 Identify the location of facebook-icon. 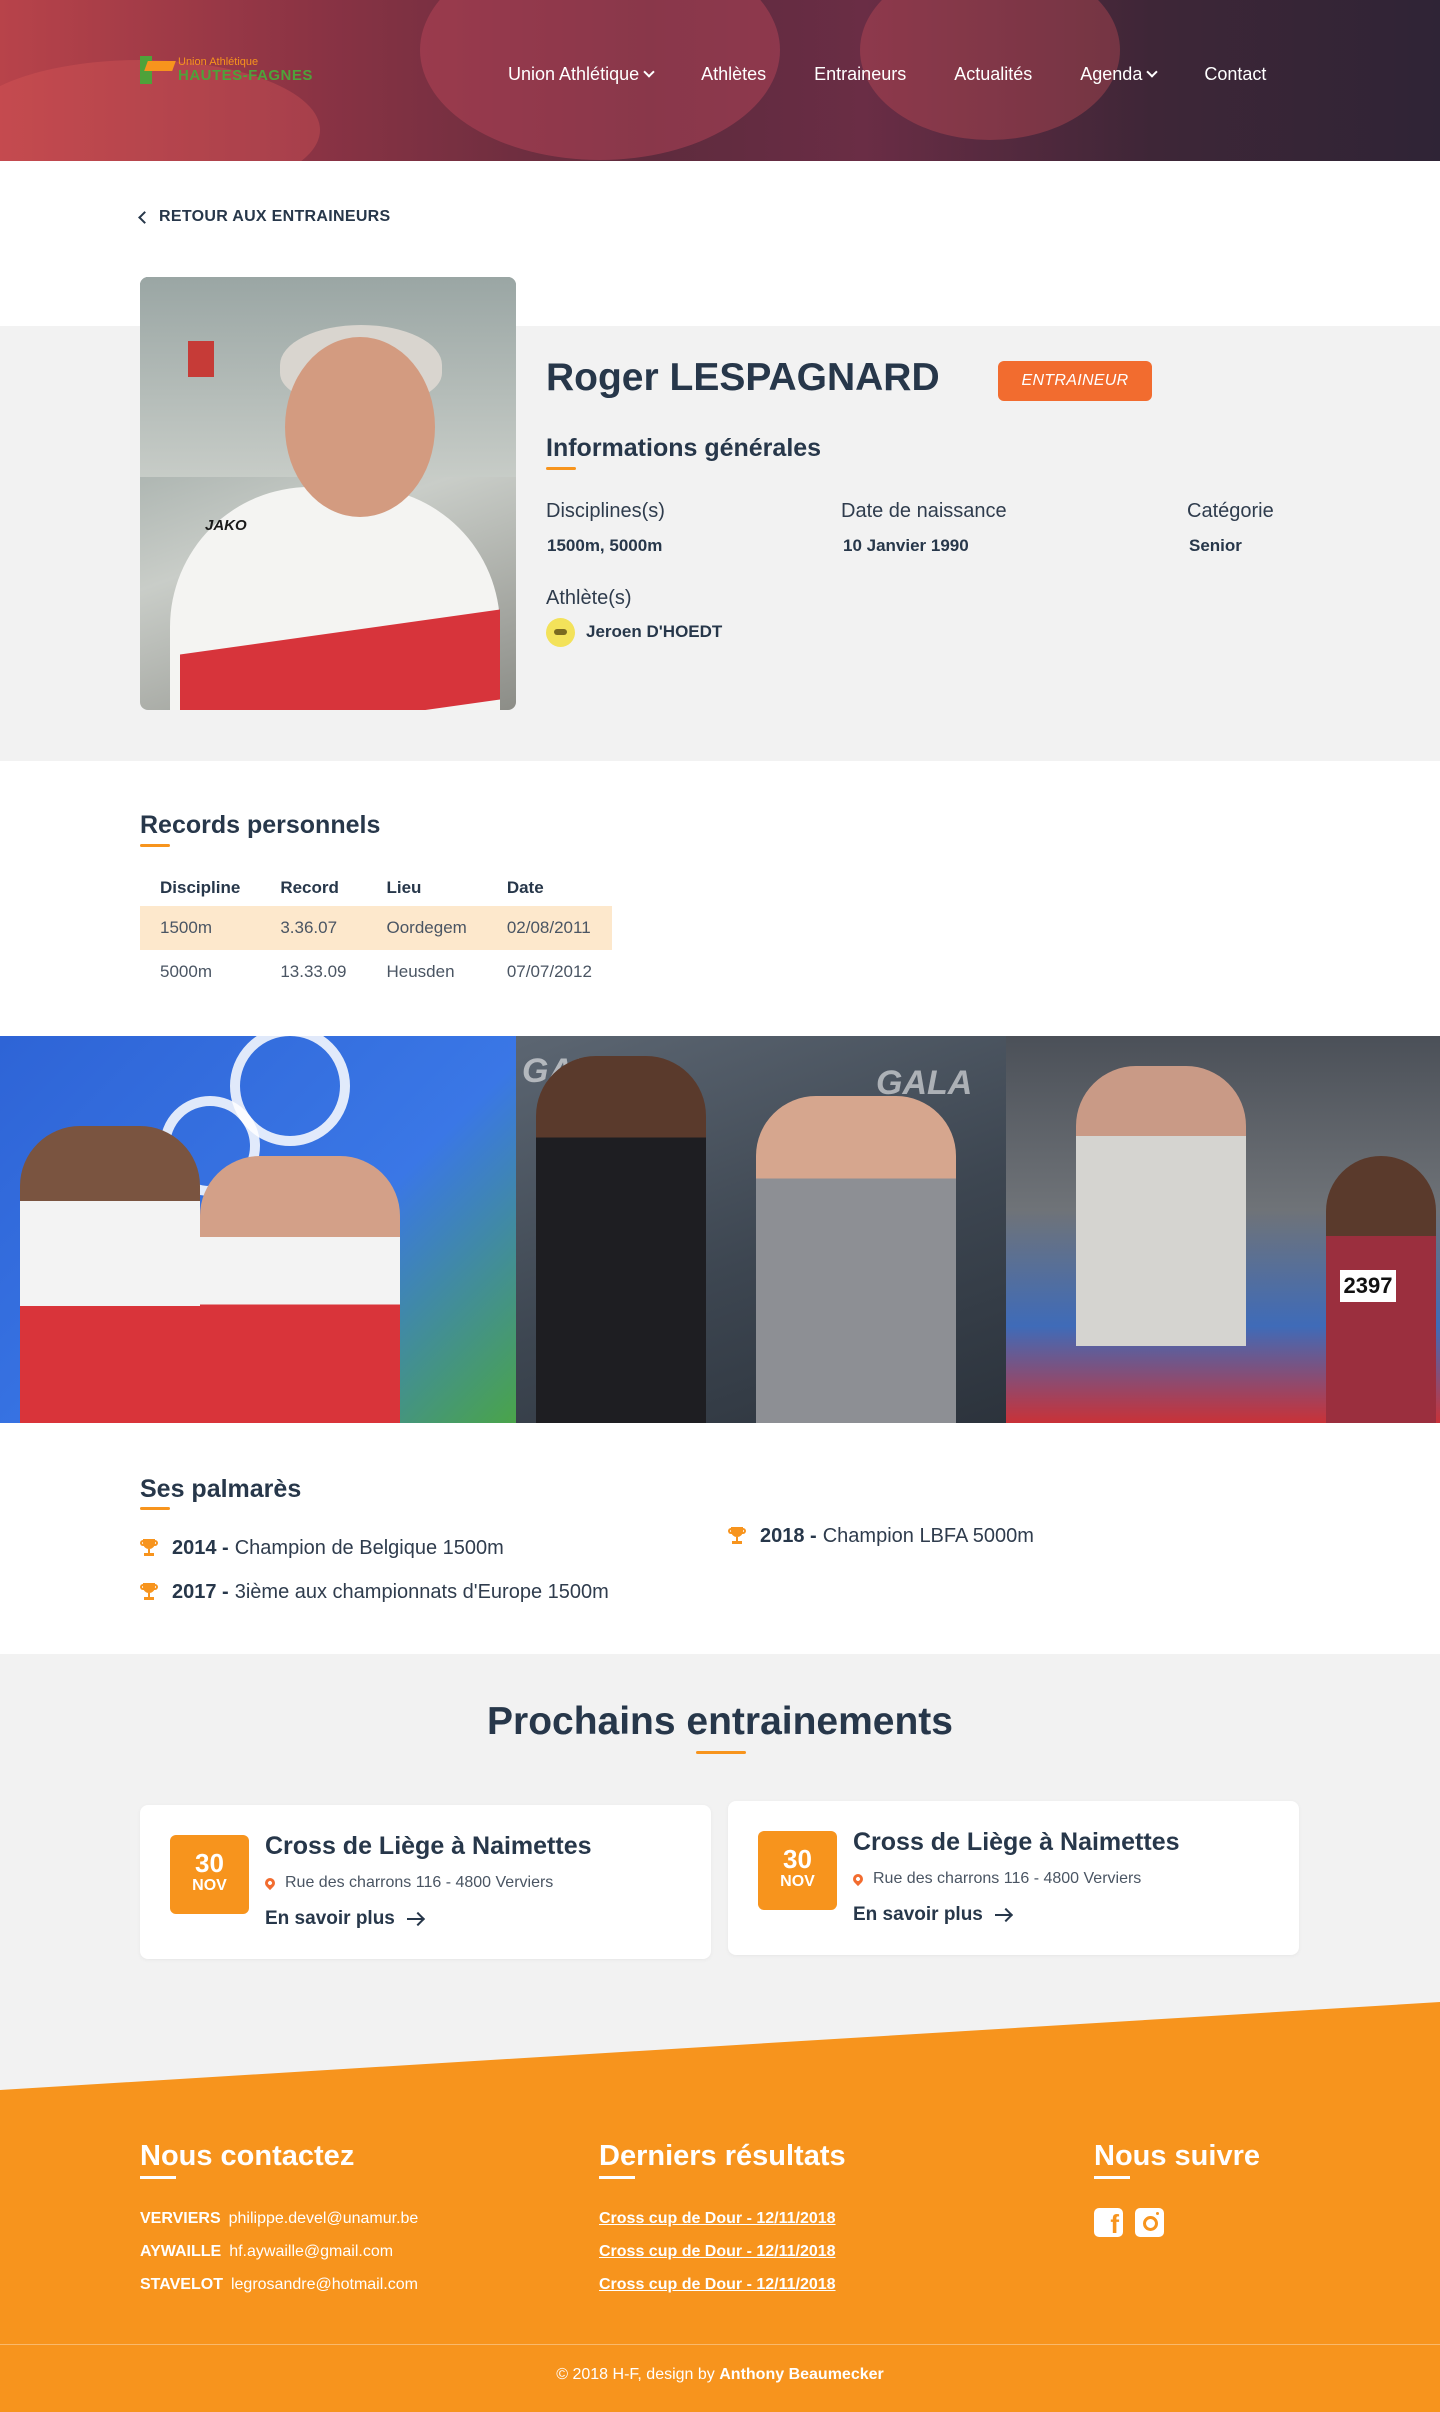
(1108, 2224).